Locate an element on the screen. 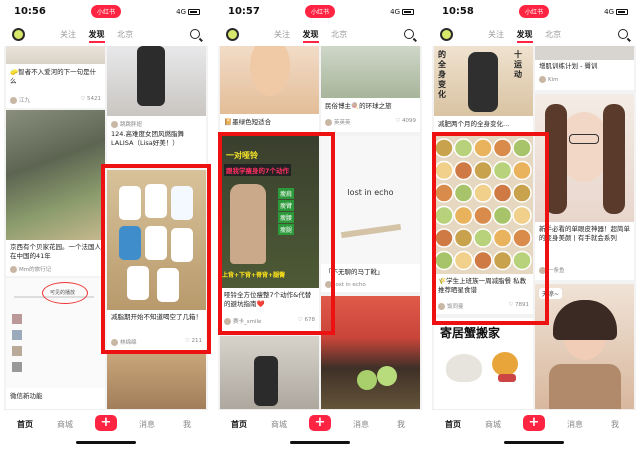 The image size is (641, 449). like-count: ♡ 4099 is located at coordinates (405, 121).